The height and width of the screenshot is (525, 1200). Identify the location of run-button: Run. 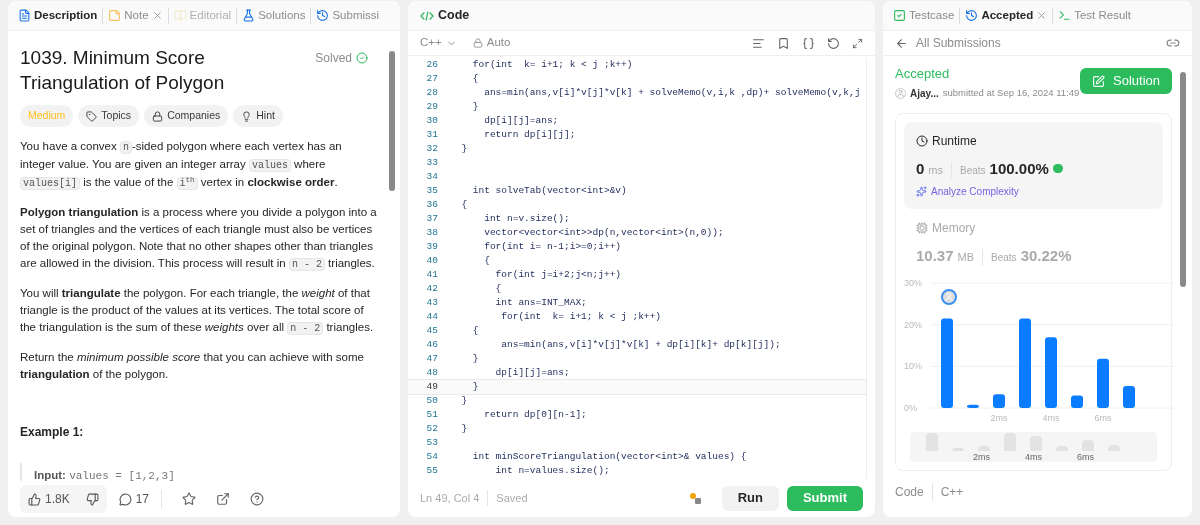
(750, 498).